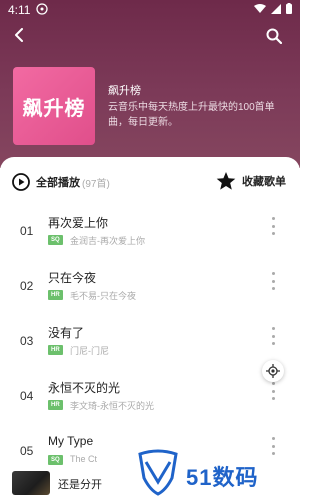 The width and height of the screenshot is (320, 500). I want to click on song-row: 01 再次爱上你 SQ 金润吉-再次爱上你, so click(150, 232).